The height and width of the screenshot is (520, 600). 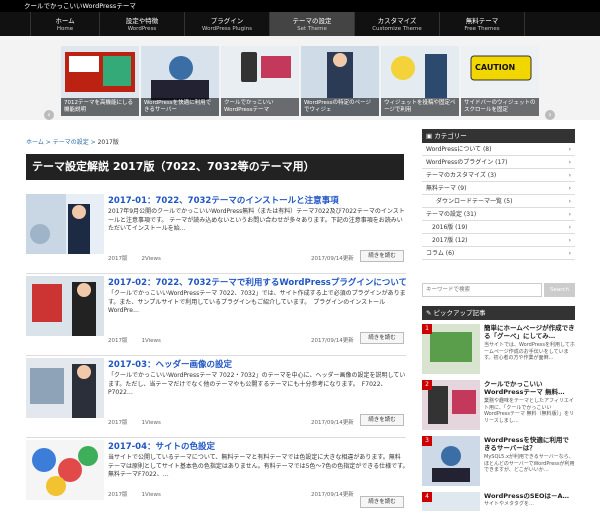 What do you see at coordinates (430, 313) in the screenshot?
I see `pencil-icon: ✎` at bounding box center [430, 313].